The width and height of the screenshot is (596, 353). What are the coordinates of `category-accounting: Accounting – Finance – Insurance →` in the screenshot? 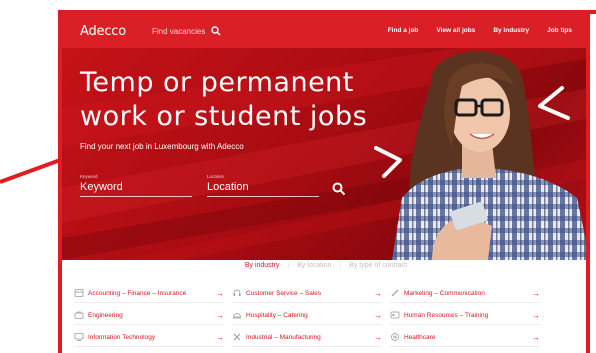 It's located at (149, 293).